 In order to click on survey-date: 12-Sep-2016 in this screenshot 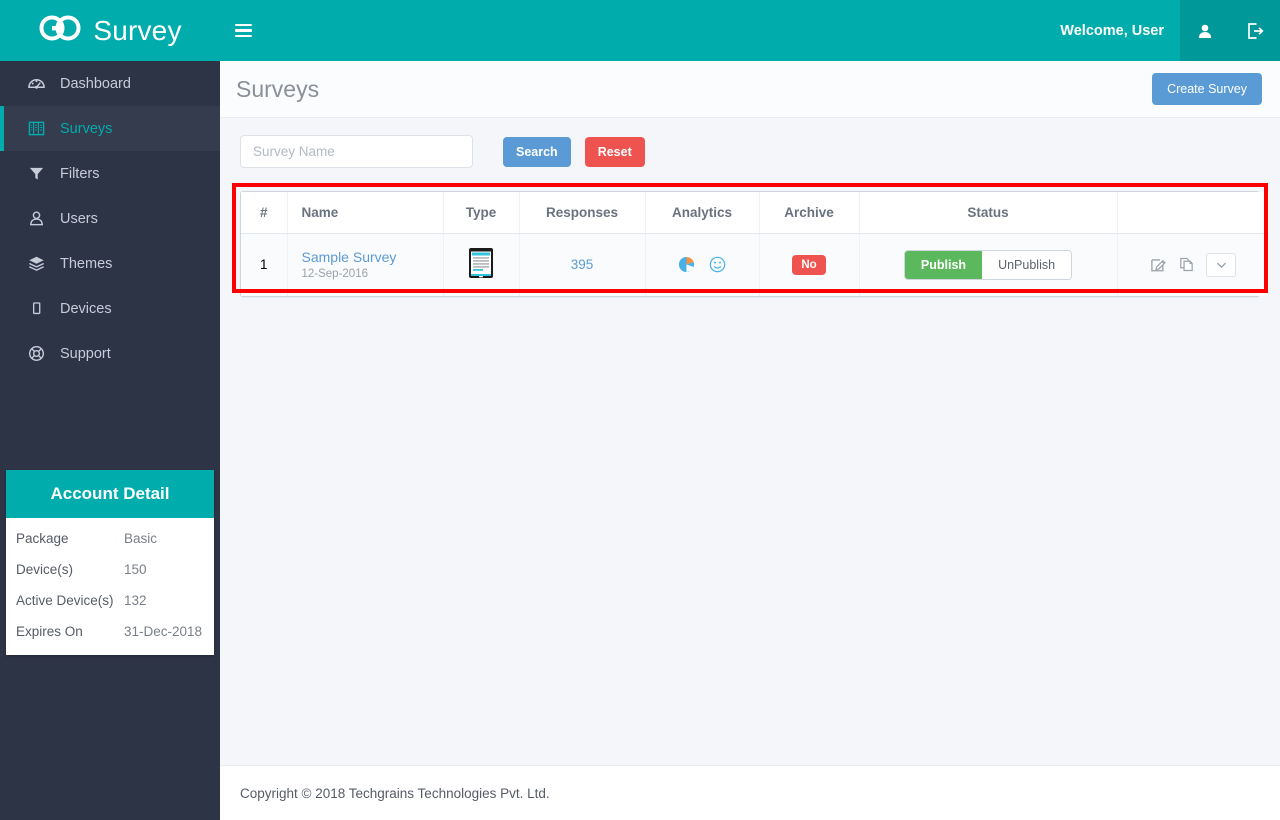, I will do `click(335, 274)`.